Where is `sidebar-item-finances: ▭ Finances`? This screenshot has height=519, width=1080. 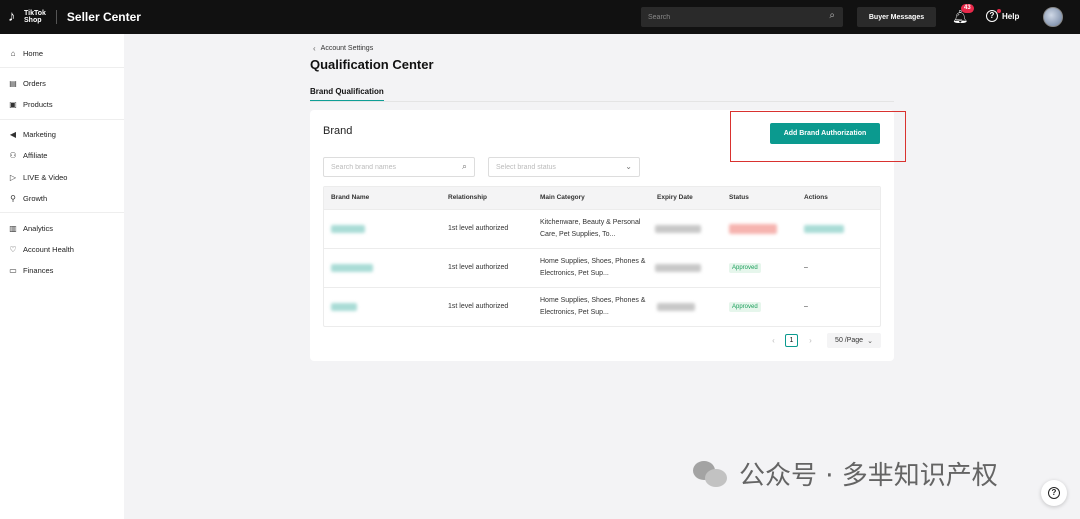
sidebar-item-finances: ▭ Finances is located at coordinates (30, 270).